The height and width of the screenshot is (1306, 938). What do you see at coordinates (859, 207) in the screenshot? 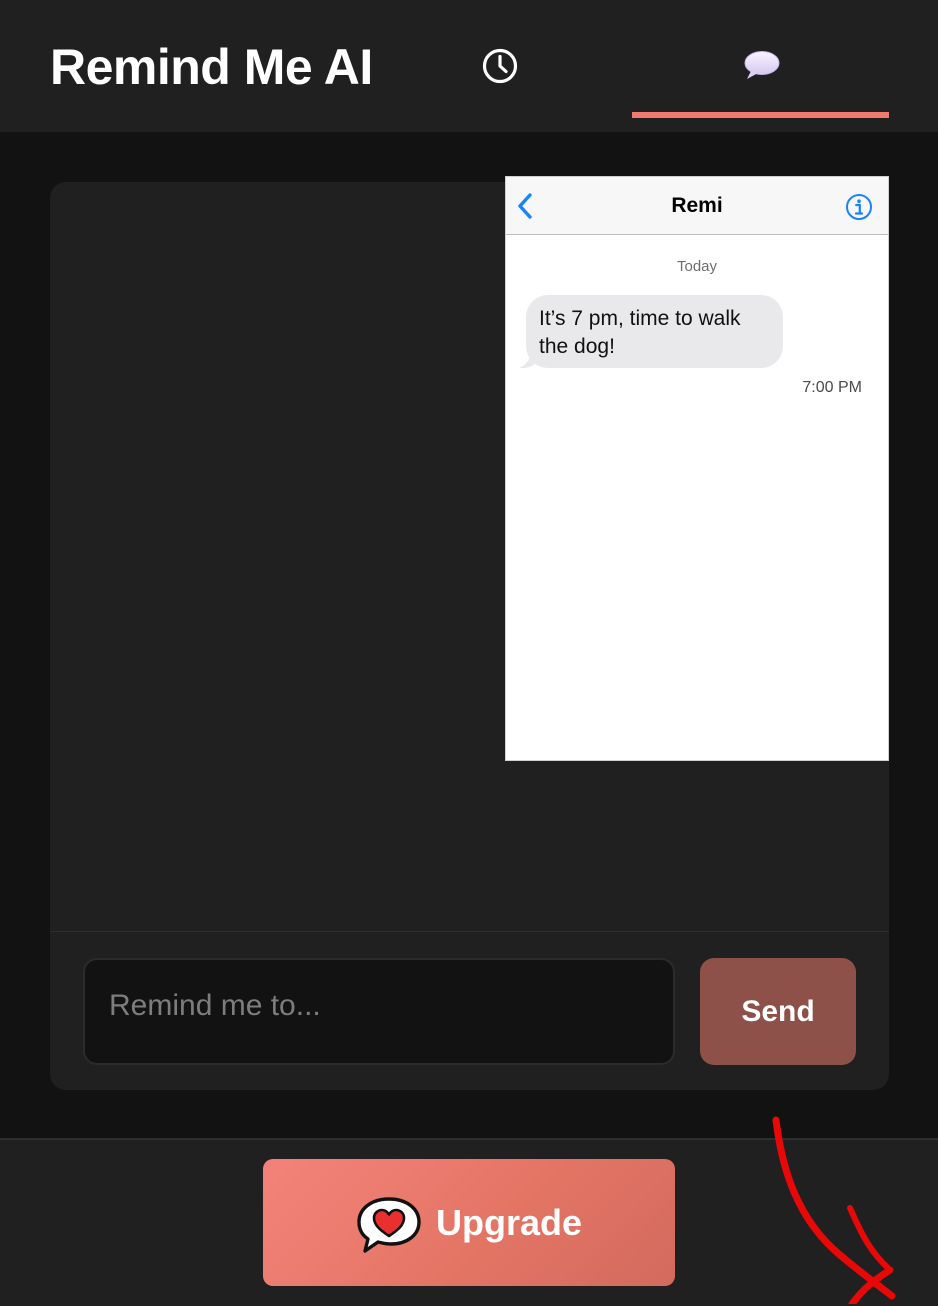
I see `info-icon` at bounding box center [859, 207].